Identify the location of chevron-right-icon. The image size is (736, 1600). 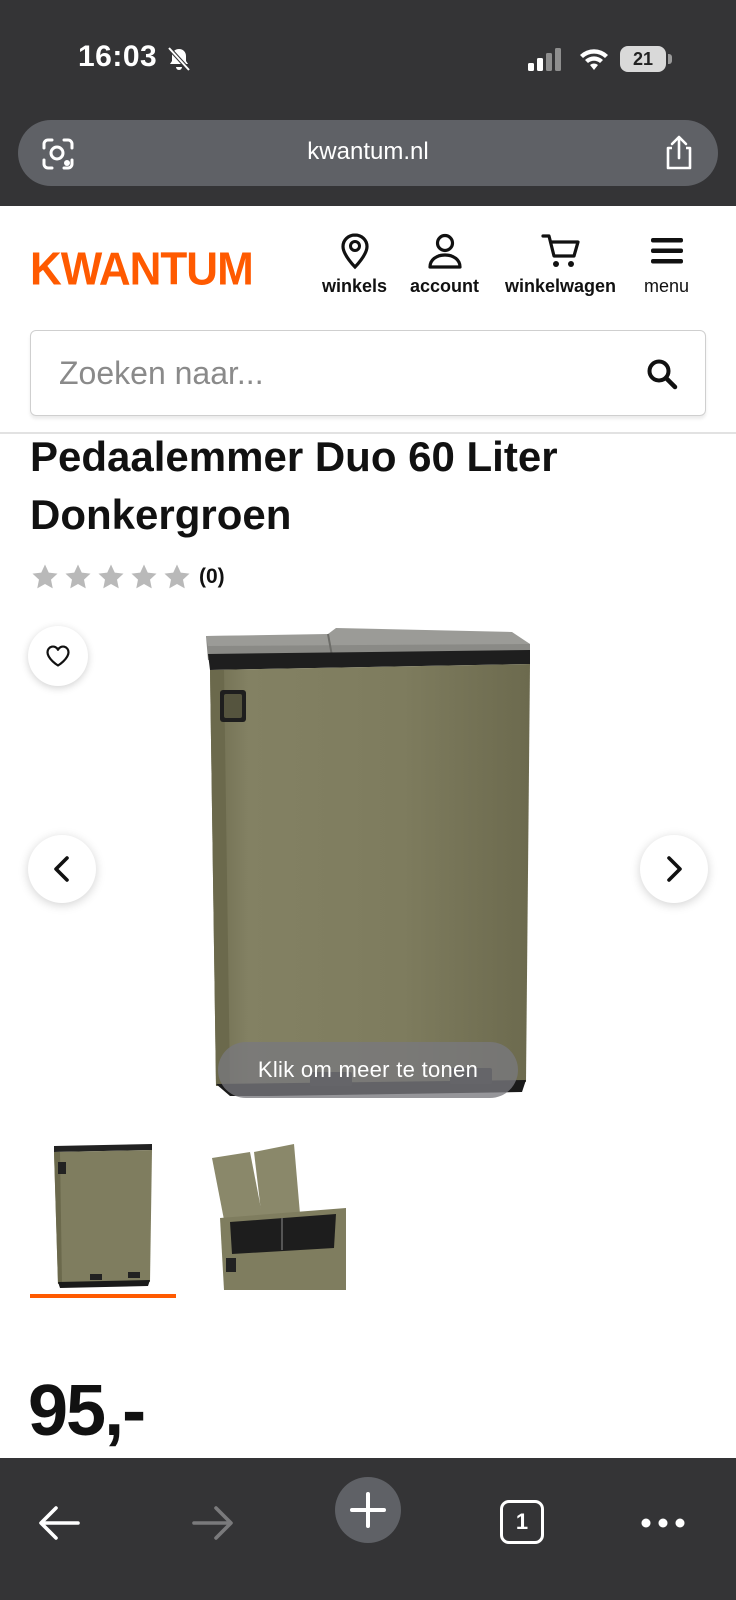
(674, 869).